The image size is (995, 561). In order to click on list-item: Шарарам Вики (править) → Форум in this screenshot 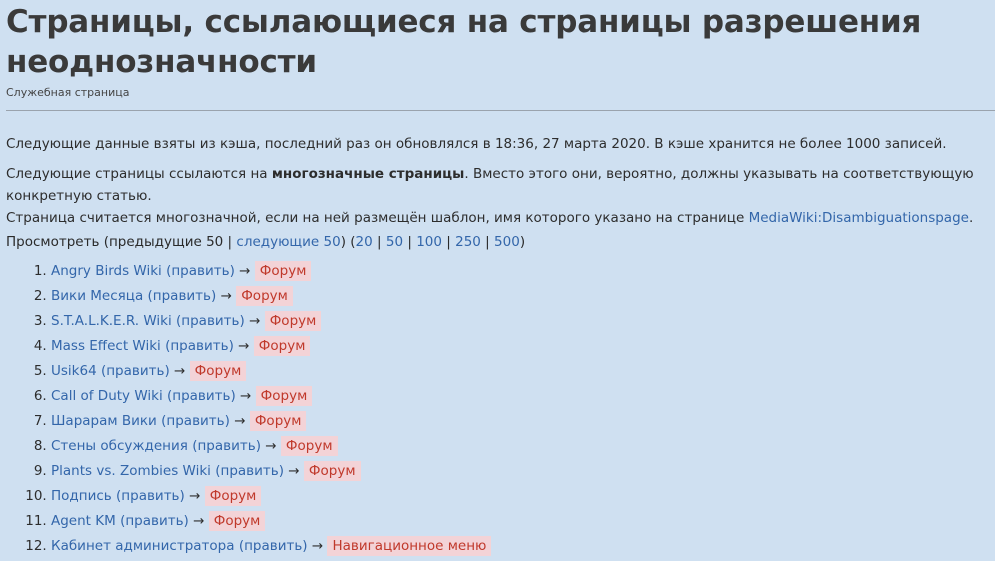, I will do `click(521, 421)`.